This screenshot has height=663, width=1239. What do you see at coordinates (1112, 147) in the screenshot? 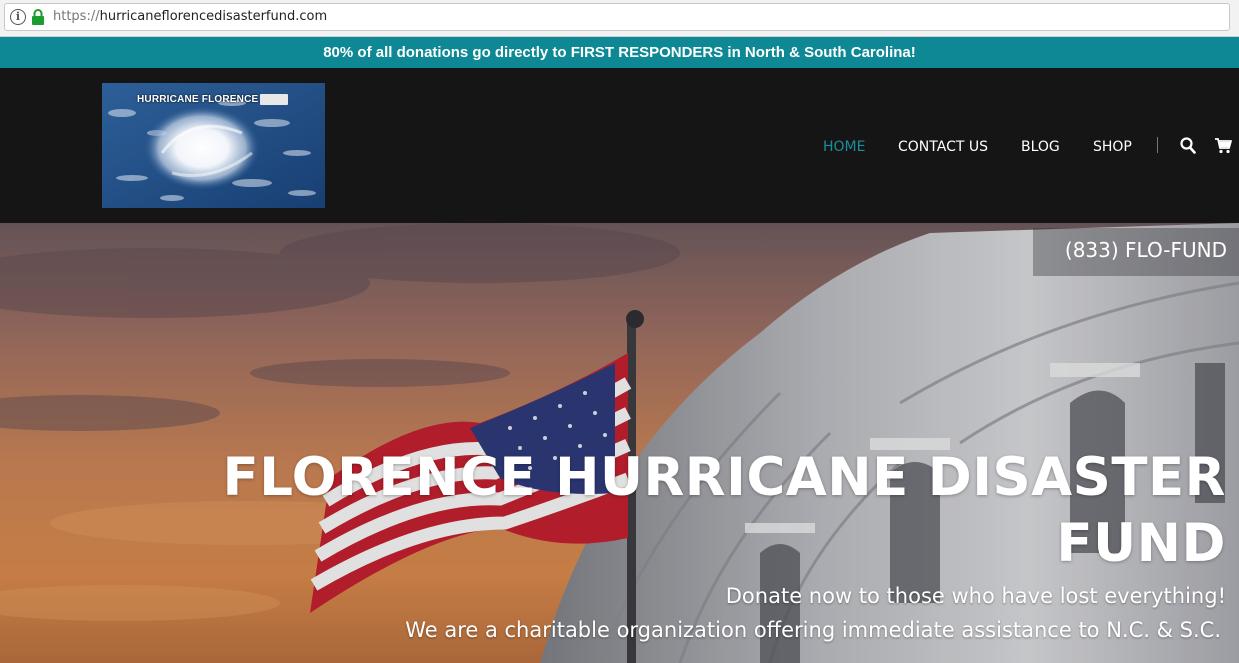
I see `nav-shop: SHOP` at bounding box center [1112, 147].